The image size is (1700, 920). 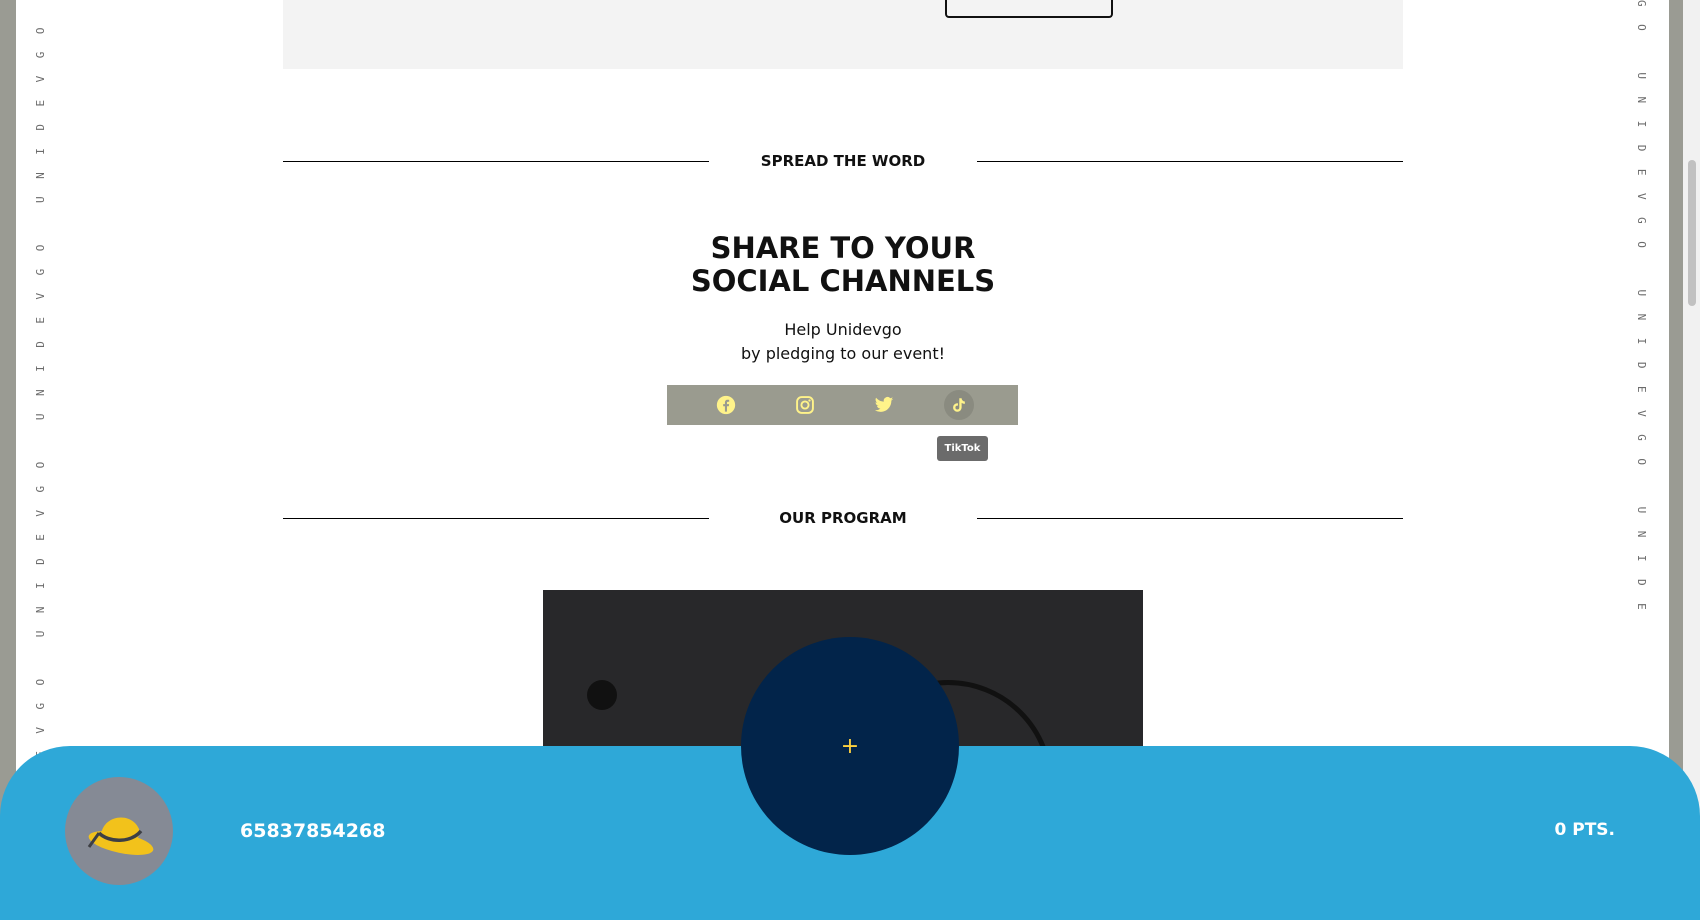 I want to click on heading-rule-left, so click(x=496, y=161).